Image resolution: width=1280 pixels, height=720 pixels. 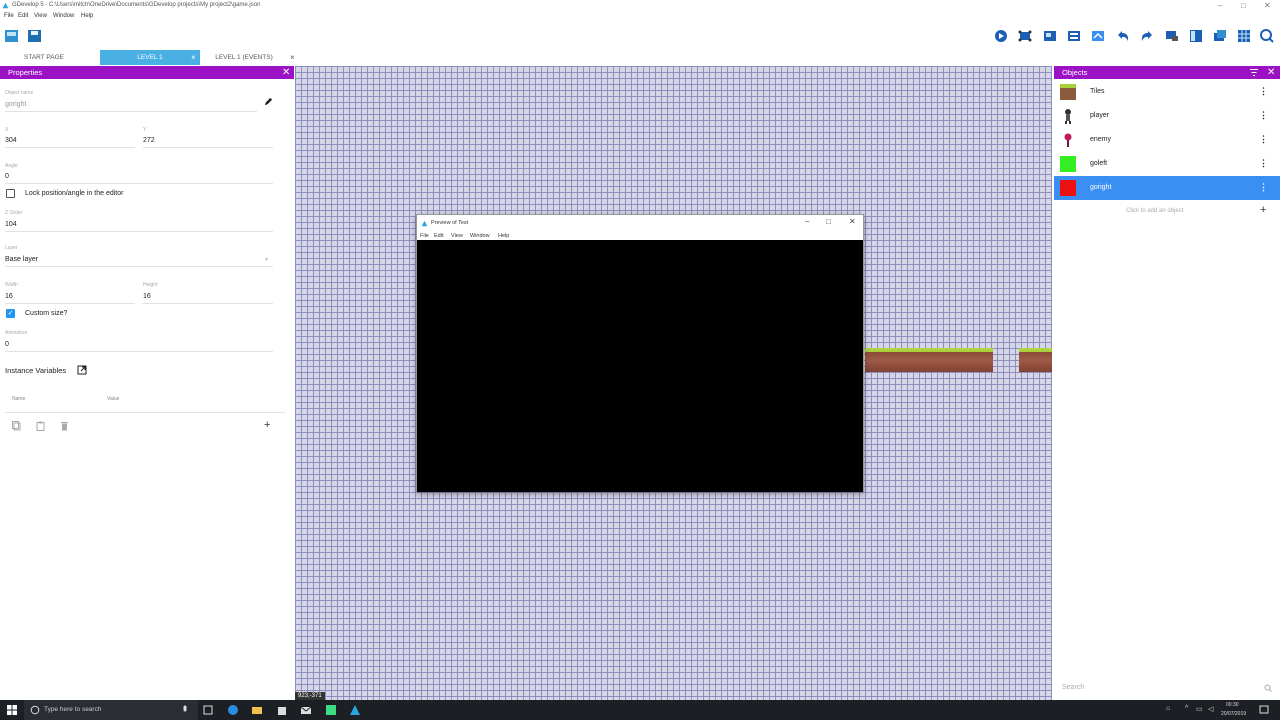 I want to click on chevron-down-icon: ▾, so click(x=266, y=259).